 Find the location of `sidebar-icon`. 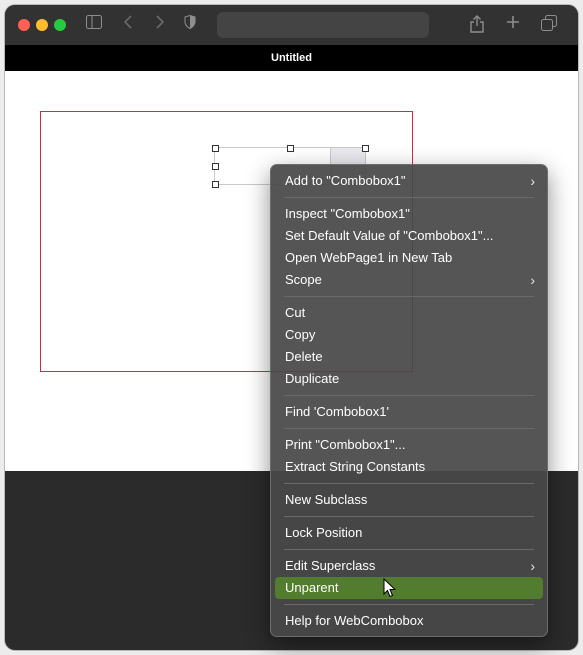

sidebar-icon is located at coordinates (94, 25).